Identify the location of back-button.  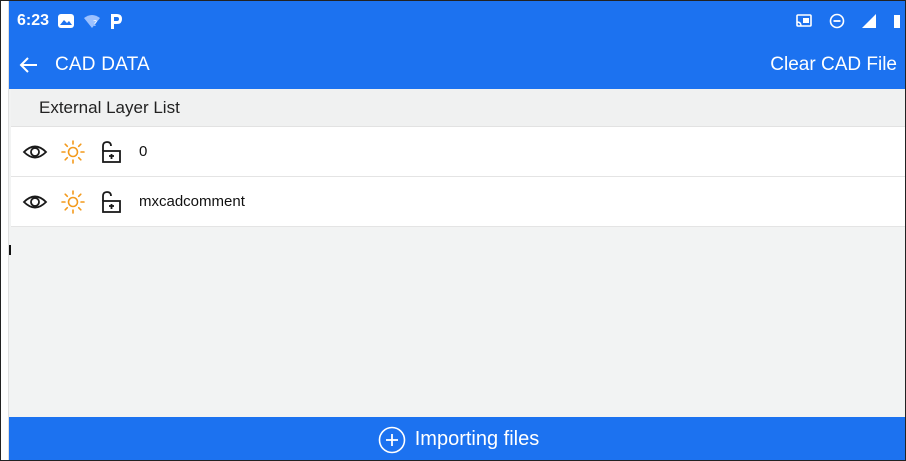
(29, 65).